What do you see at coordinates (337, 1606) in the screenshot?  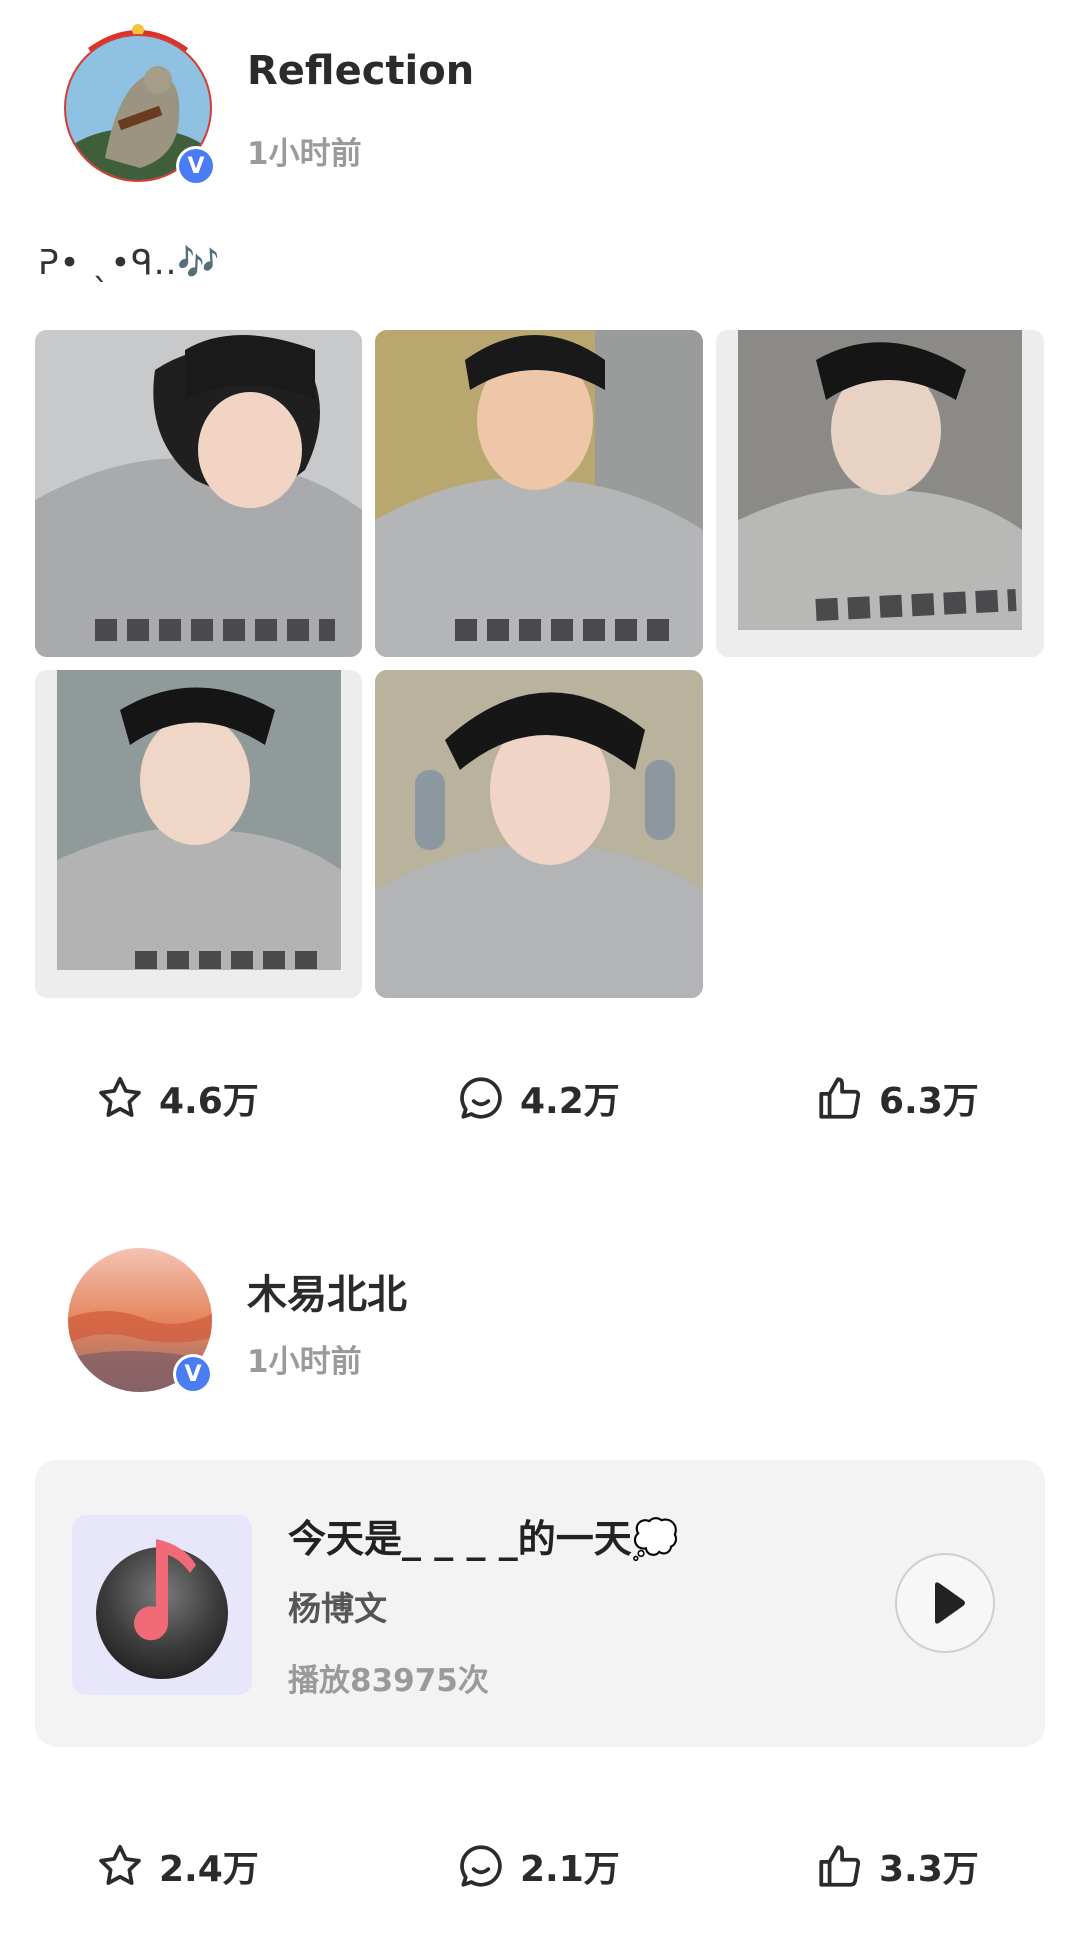 I see `song-artist: 杨博文` at bounding box center [337, 1606].